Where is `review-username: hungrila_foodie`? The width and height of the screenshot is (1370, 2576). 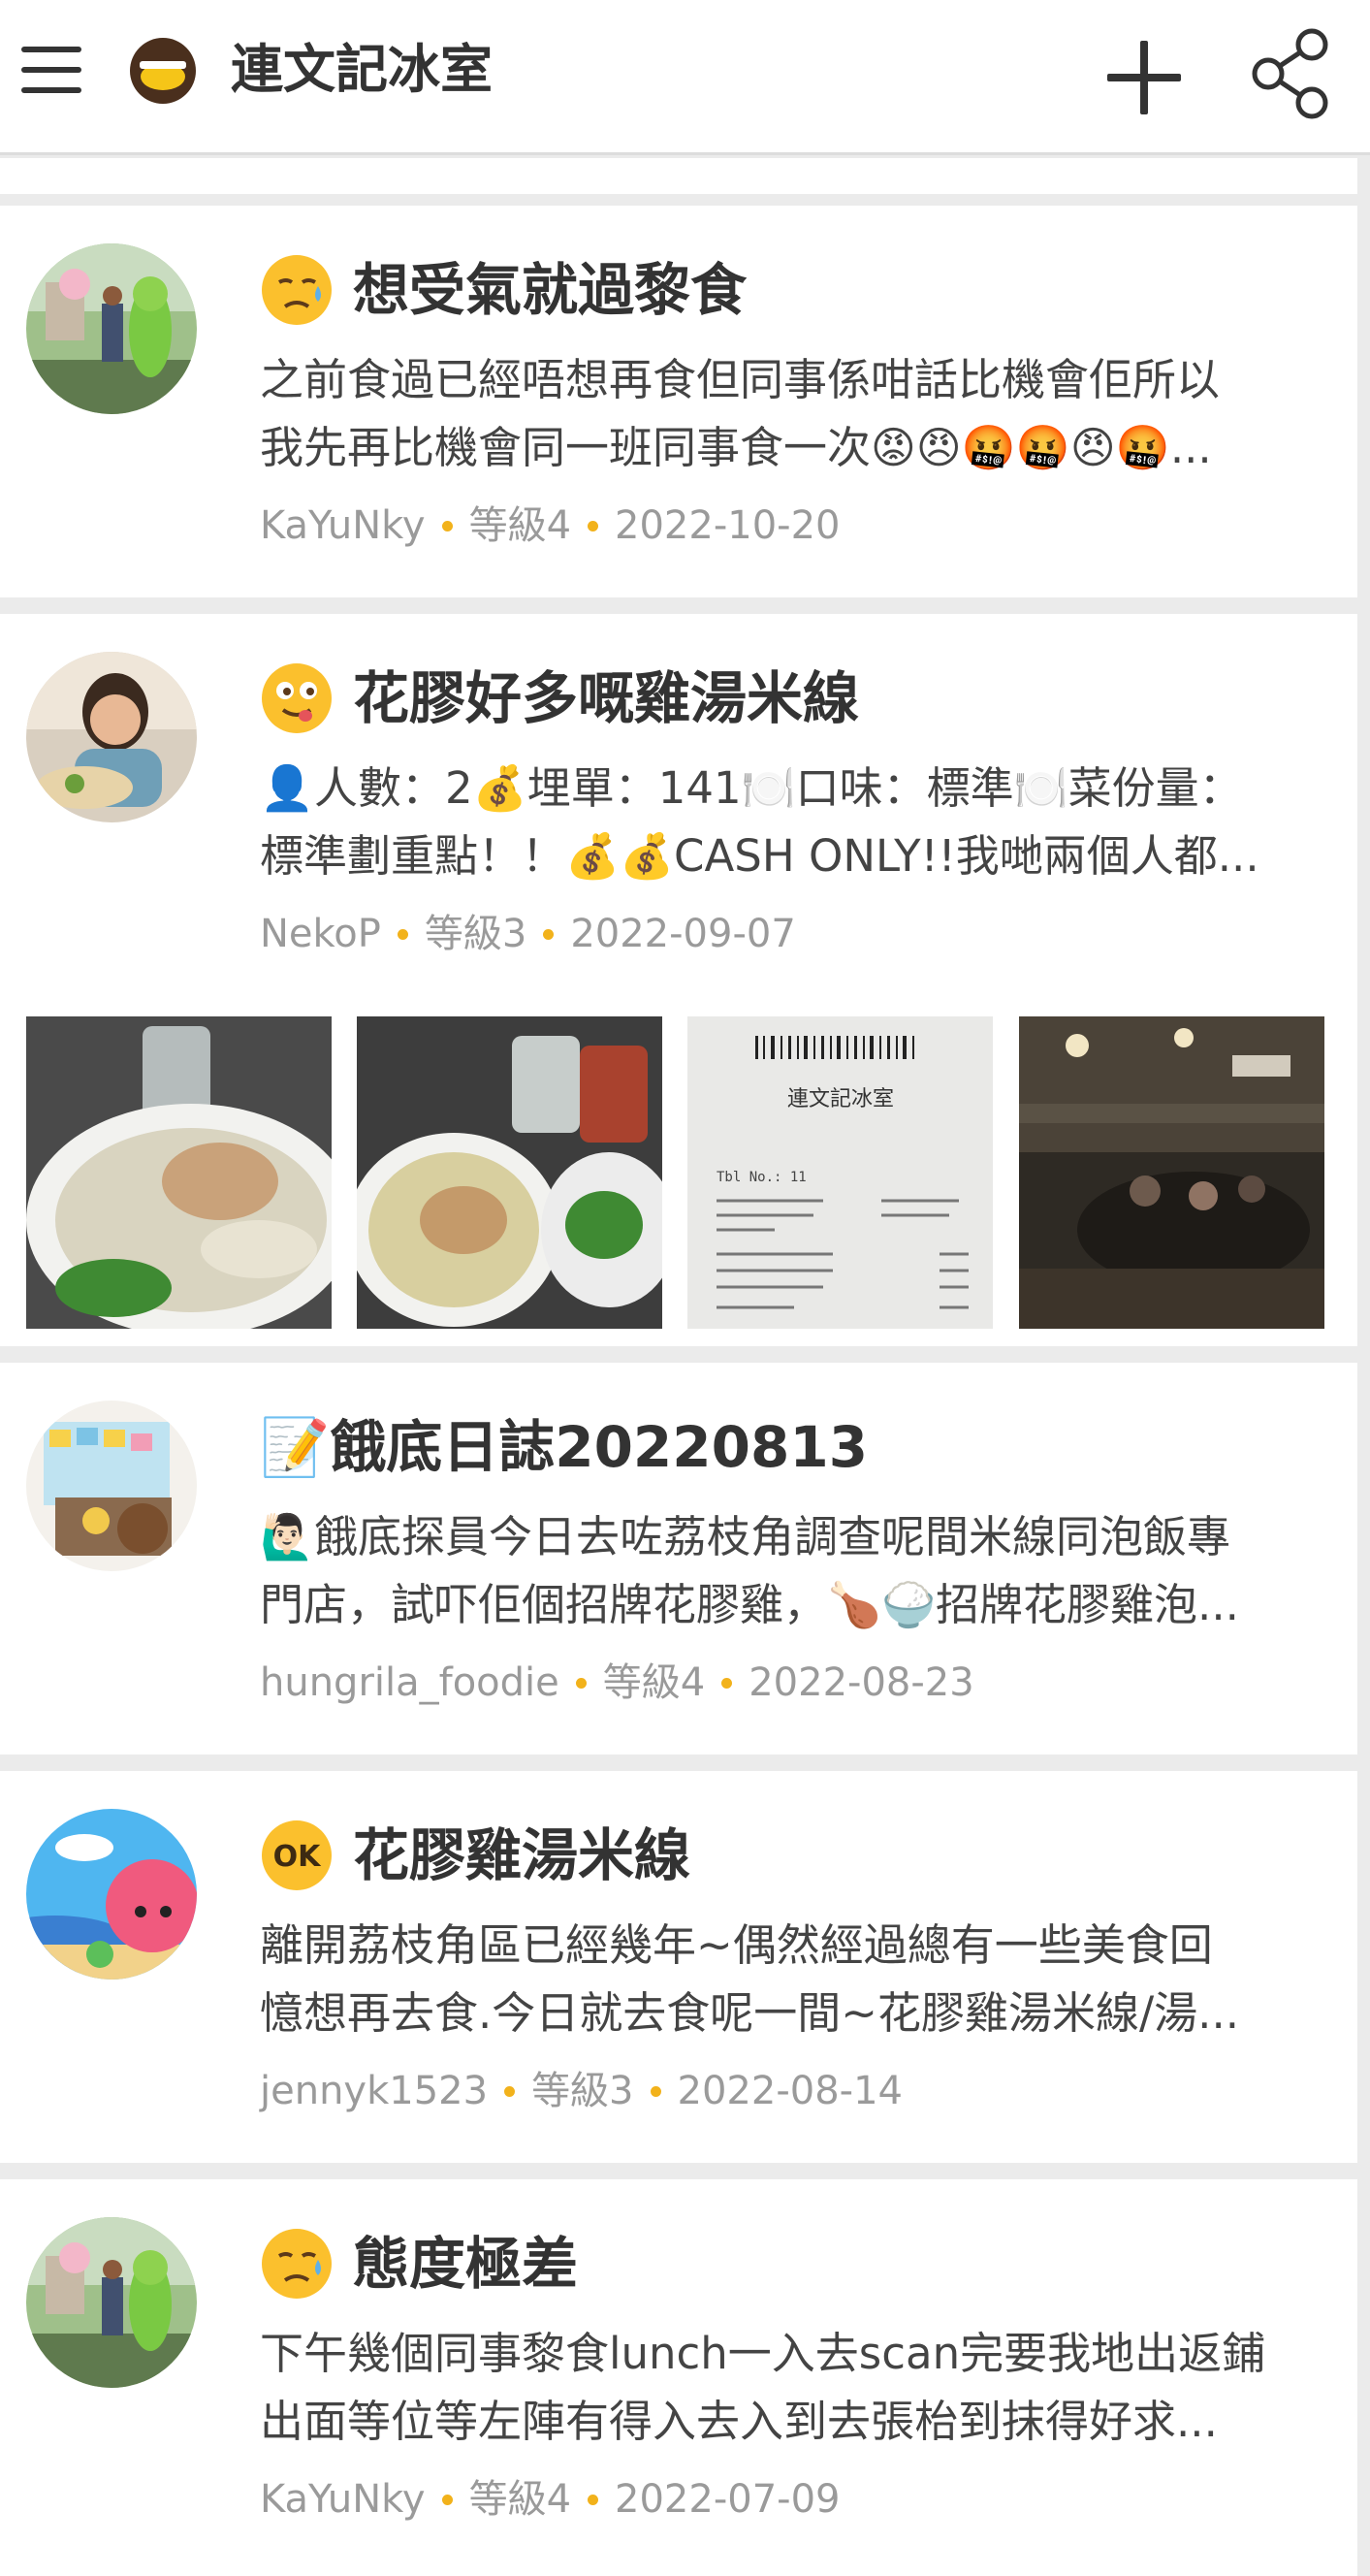 review-username: hungrila_foodie is located at coordinates (409, 1683).